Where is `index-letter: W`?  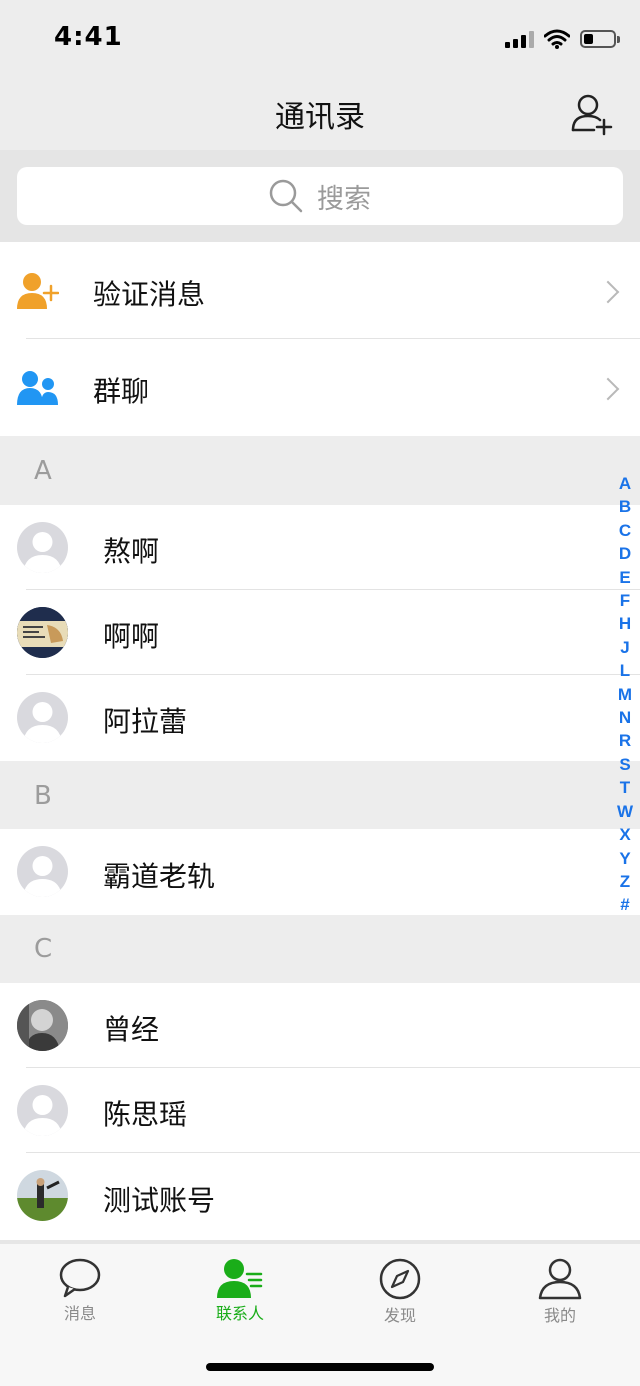
index-letter: W is located at coordinates (625, 811).